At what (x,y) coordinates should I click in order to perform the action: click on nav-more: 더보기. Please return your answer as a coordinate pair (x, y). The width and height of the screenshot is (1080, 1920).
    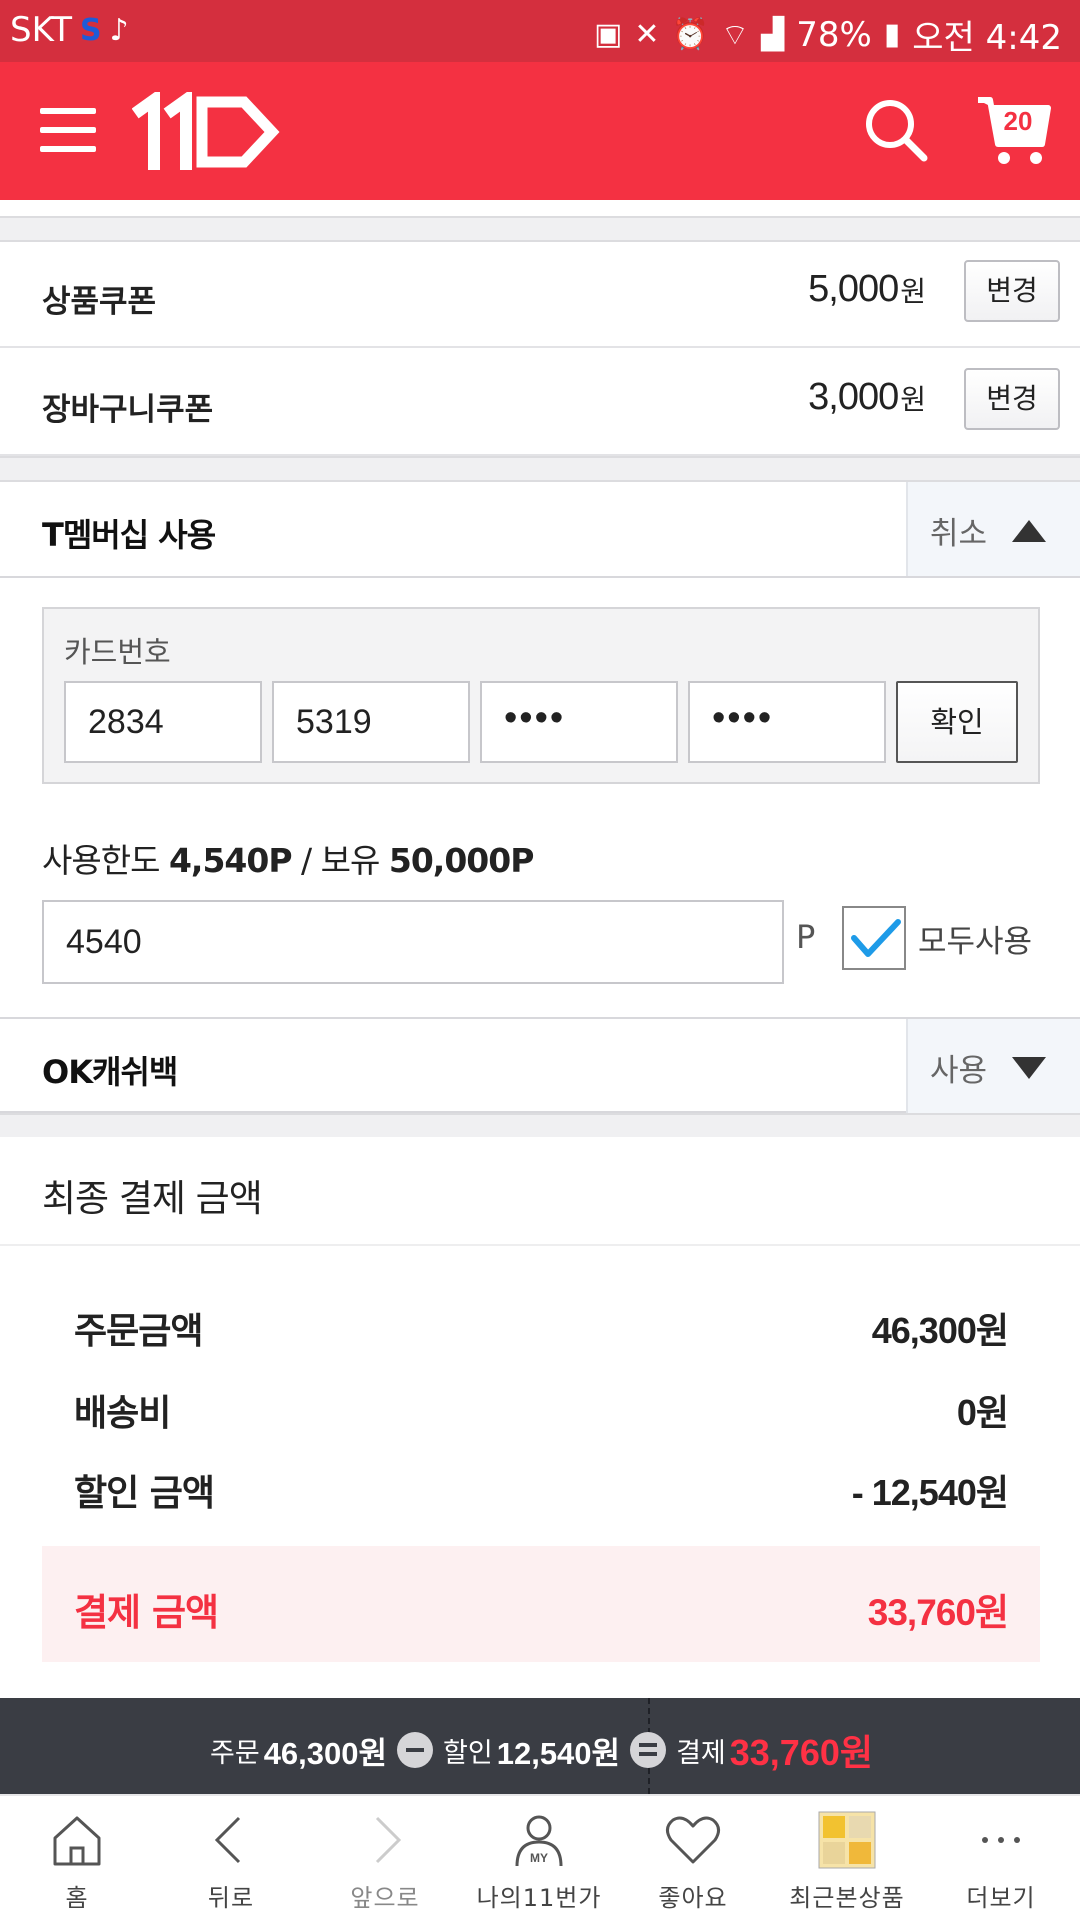
    Looking at the image, I should click on (1001, 1858).